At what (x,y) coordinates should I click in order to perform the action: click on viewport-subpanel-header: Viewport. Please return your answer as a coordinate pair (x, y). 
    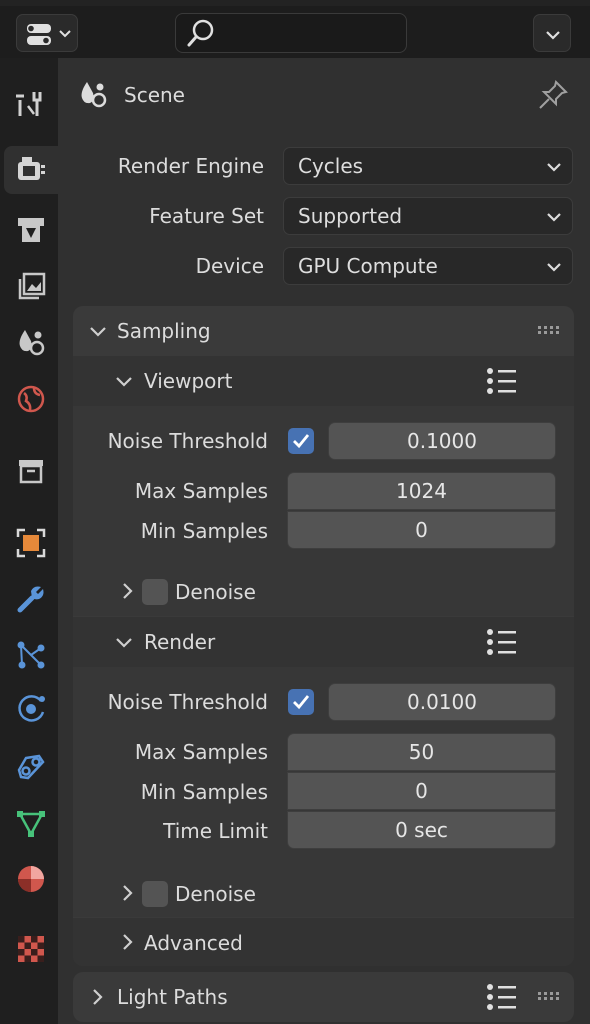
    Looking at the image, I should click on (323, 381).